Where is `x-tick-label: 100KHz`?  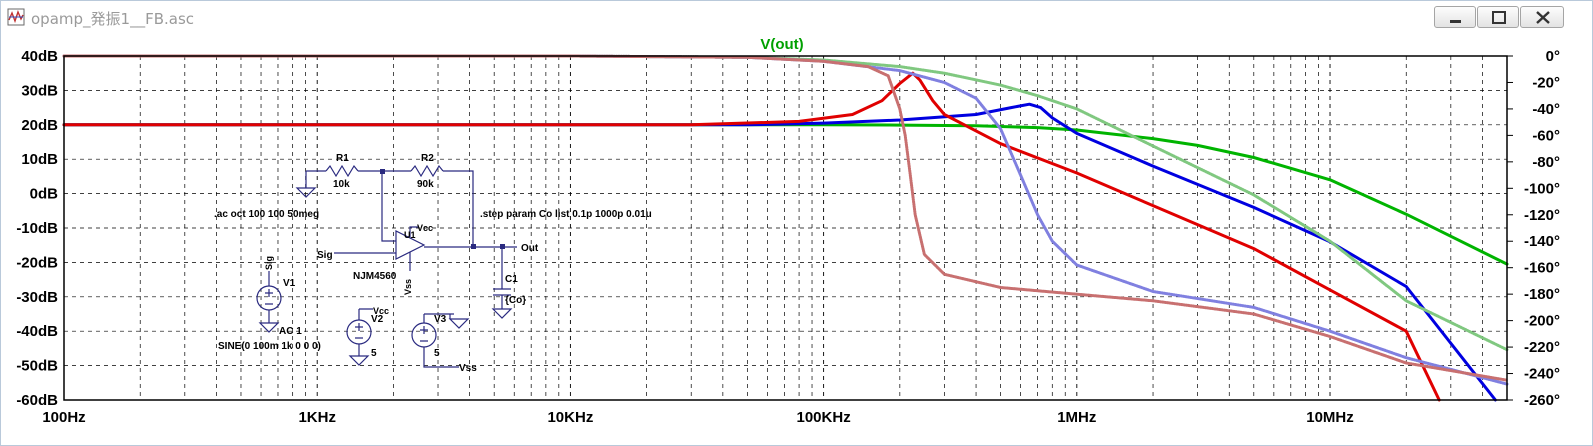
x-tick-label: 100KHz is located at coordinates (824, 417).